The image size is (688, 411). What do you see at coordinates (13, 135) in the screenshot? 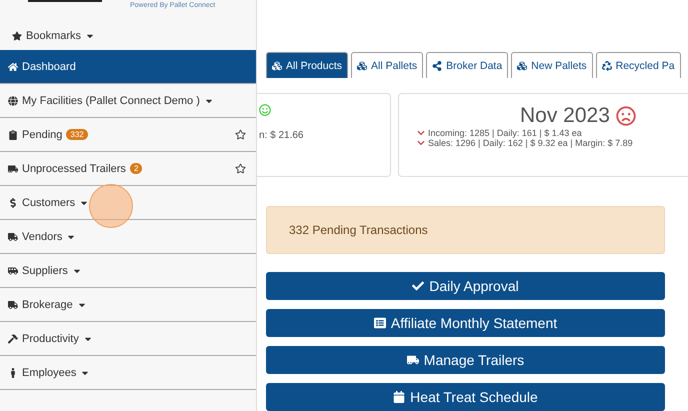
I see `clipboard-icon` at bounding box center [13, 135].